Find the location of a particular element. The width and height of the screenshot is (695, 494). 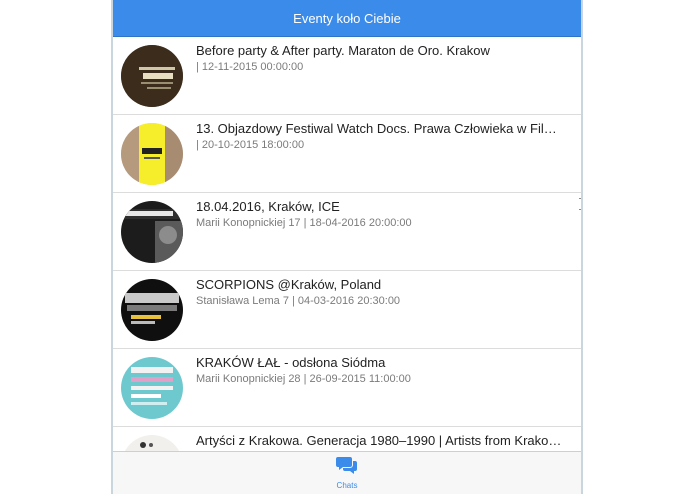

tab-chats: Chats is located at coordinates (347, 471).